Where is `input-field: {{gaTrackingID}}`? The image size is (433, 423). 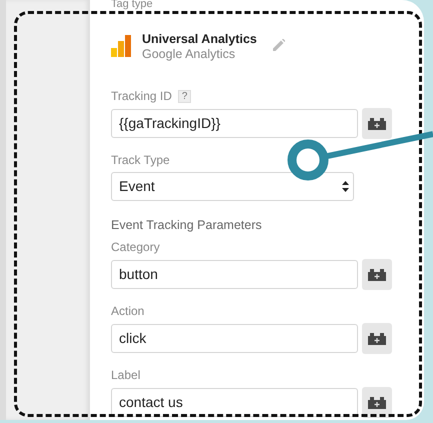 input-field: {{gaTrackingID}} is located at coordinates (234, 123).